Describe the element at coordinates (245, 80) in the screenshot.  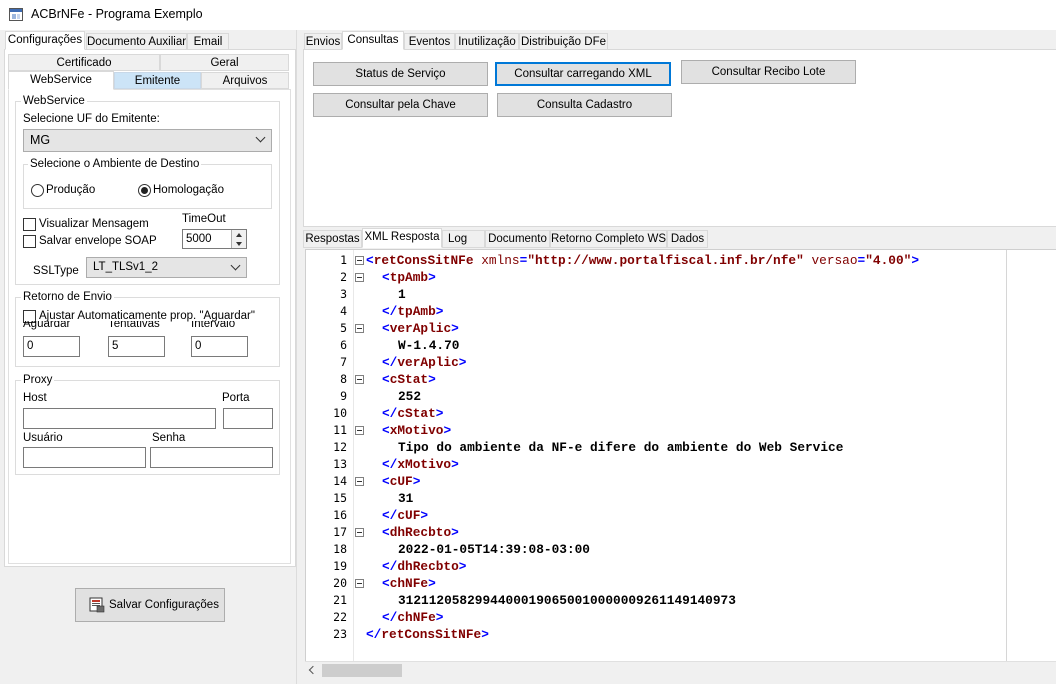
I see `tab-arquivos: Arquivos` at that location.